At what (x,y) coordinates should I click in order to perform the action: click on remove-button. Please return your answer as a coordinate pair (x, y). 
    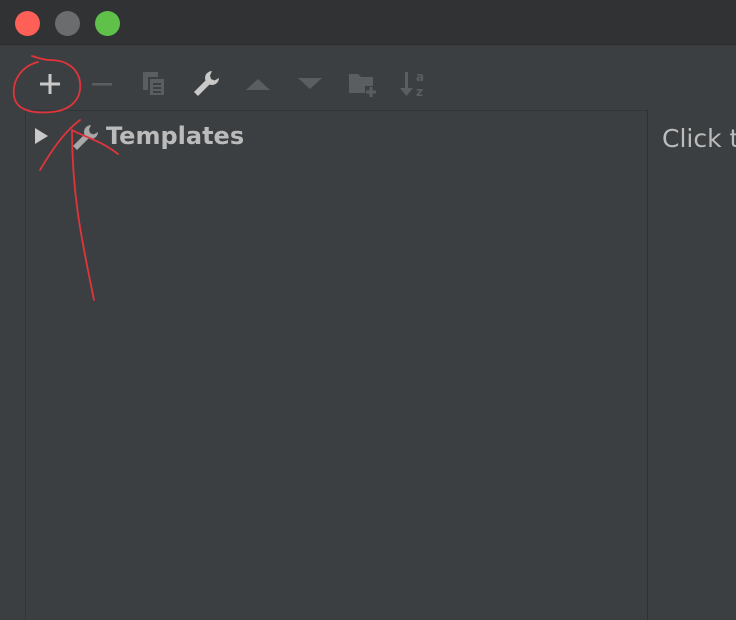
    Looking at the image, I should click on (102, 84).